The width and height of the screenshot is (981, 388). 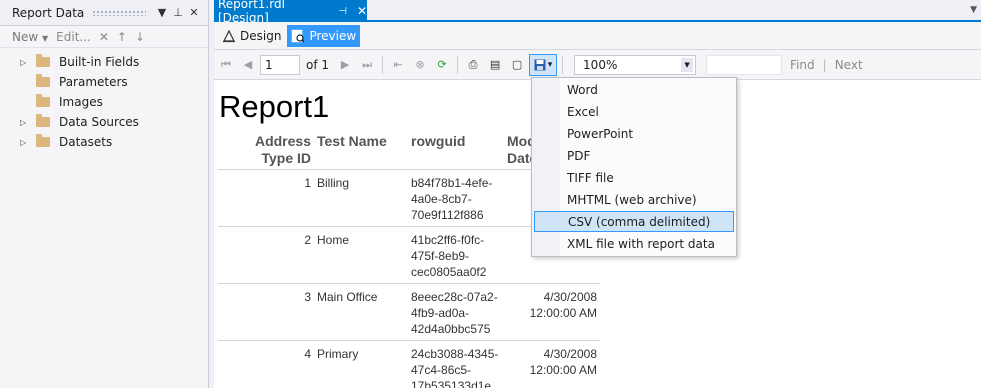 I want to click on report-data-title-bar: Report Data ▼ ⊥ ✕, so click(x=104, y=13).